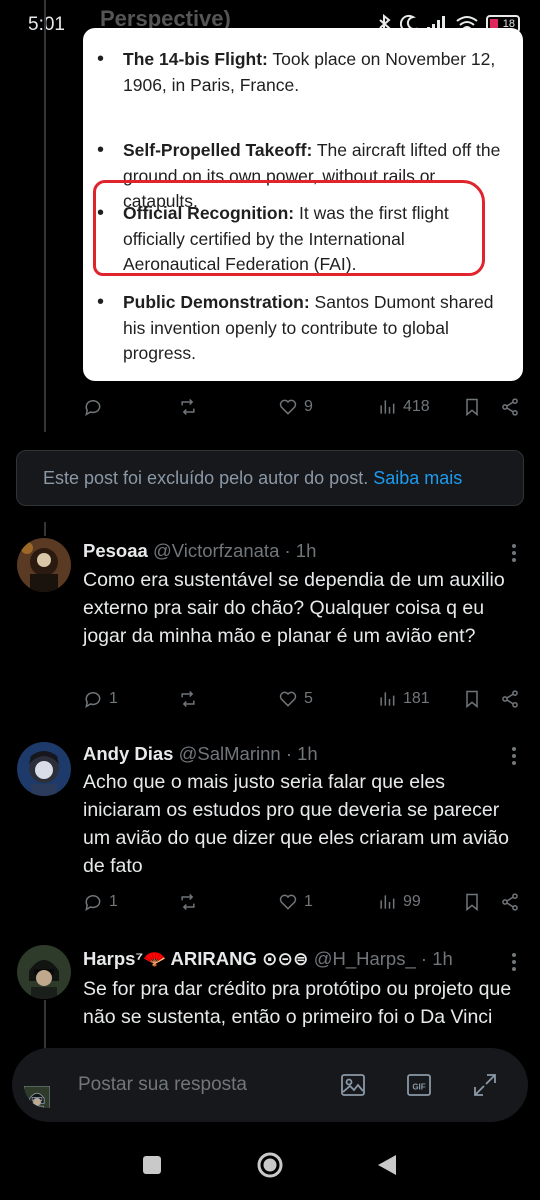 The height and width of the screenshot is (1200, 540). I want to click on reply-header: Pesoaa @Victorfzanata · 1h, so click(199, 551).